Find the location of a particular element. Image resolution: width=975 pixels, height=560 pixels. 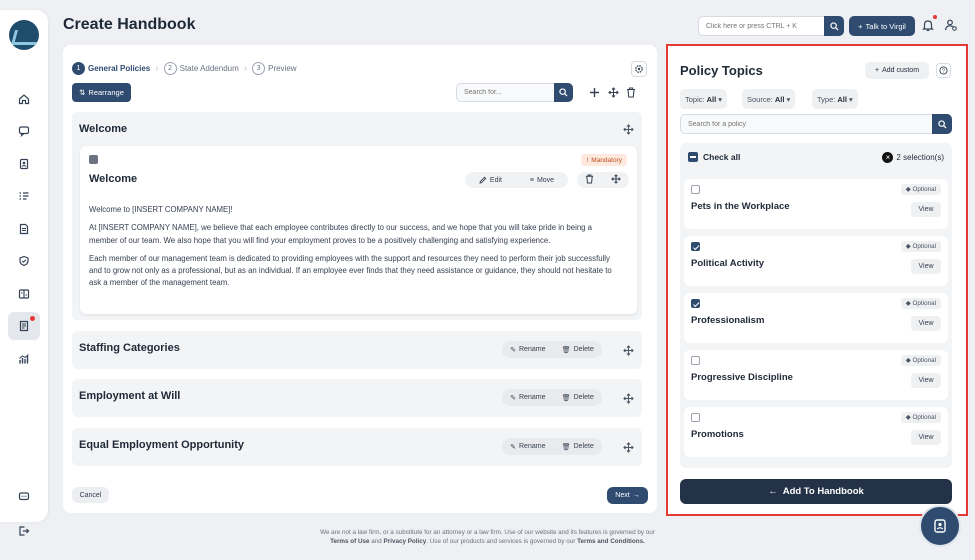

global-search is located at coordinates (771, 26).